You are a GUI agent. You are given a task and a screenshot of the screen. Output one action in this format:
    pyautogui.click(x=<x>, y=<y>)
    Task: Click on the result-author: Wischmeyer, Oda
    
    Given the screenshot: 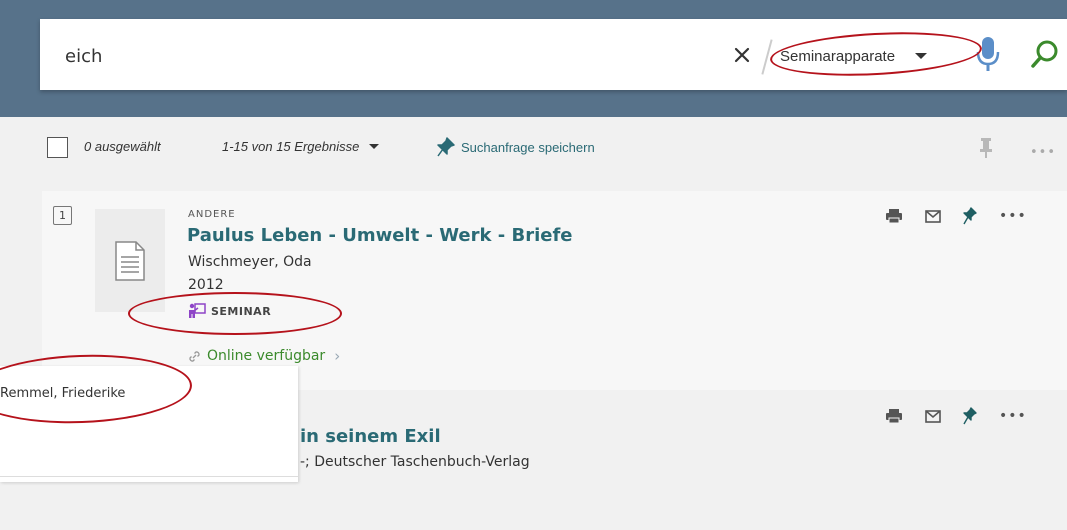 What is the action you would take?
    pyautogui.click(x=250, y=262)
    